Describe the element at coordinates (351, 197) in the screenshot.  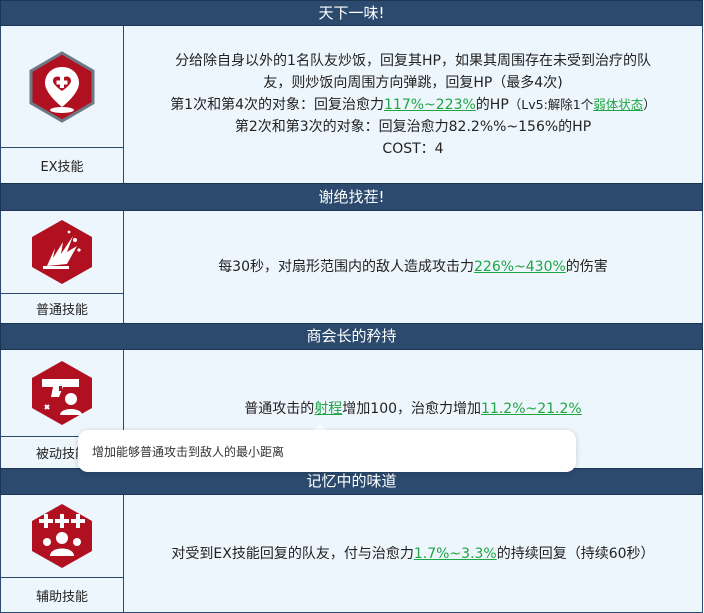
I see `skill-title-normal: 谢绝找茬!` at that location.